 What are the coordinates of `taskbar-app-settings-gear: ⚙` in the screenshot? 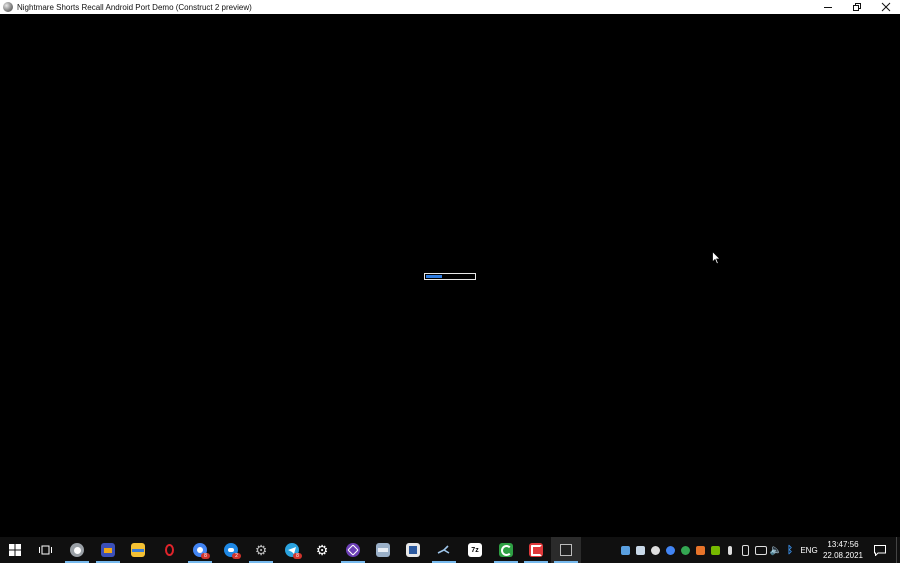 It's located at (261, 550).